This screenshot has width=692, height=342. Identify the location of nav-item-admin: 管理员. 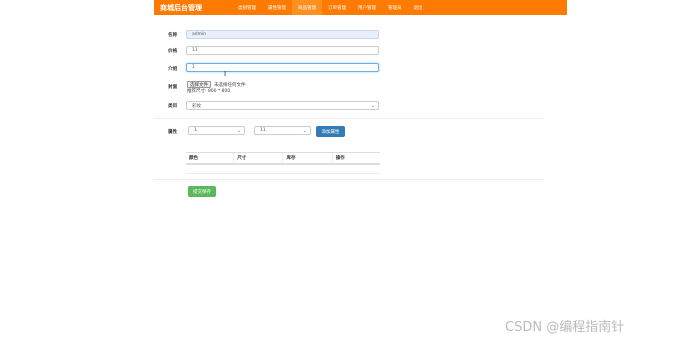
(395, 7).